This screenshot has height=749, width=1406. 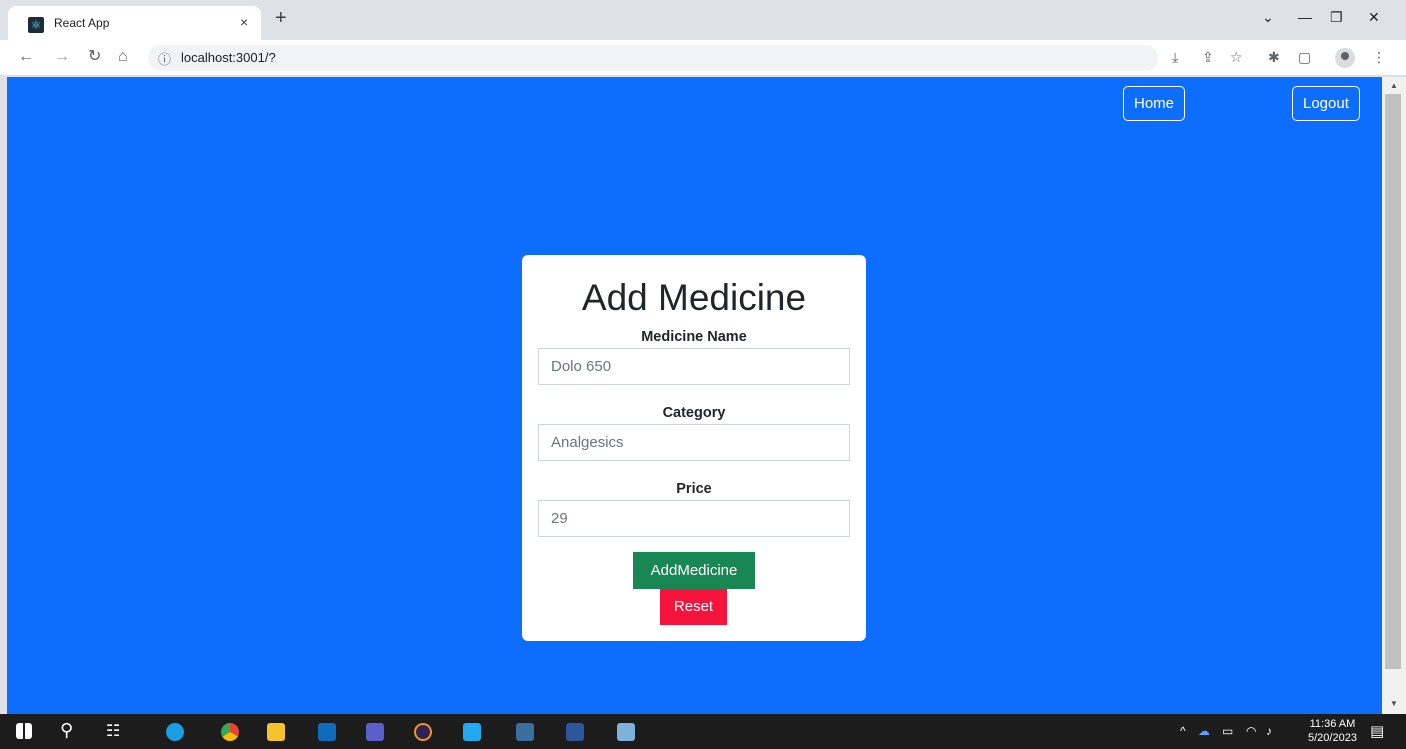 I want to click on mysql-workbench-icon, so click(x=525, y=732).